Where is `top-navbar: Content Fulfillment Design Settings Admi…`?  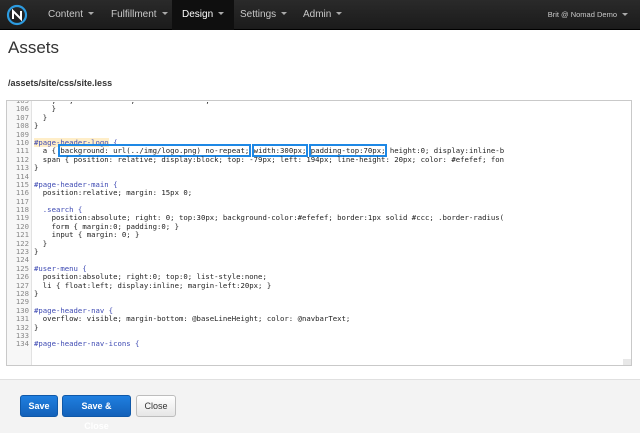 top-navbar: Content Fulfillment Design Settings Admi… is located at coordinates (320, 15).